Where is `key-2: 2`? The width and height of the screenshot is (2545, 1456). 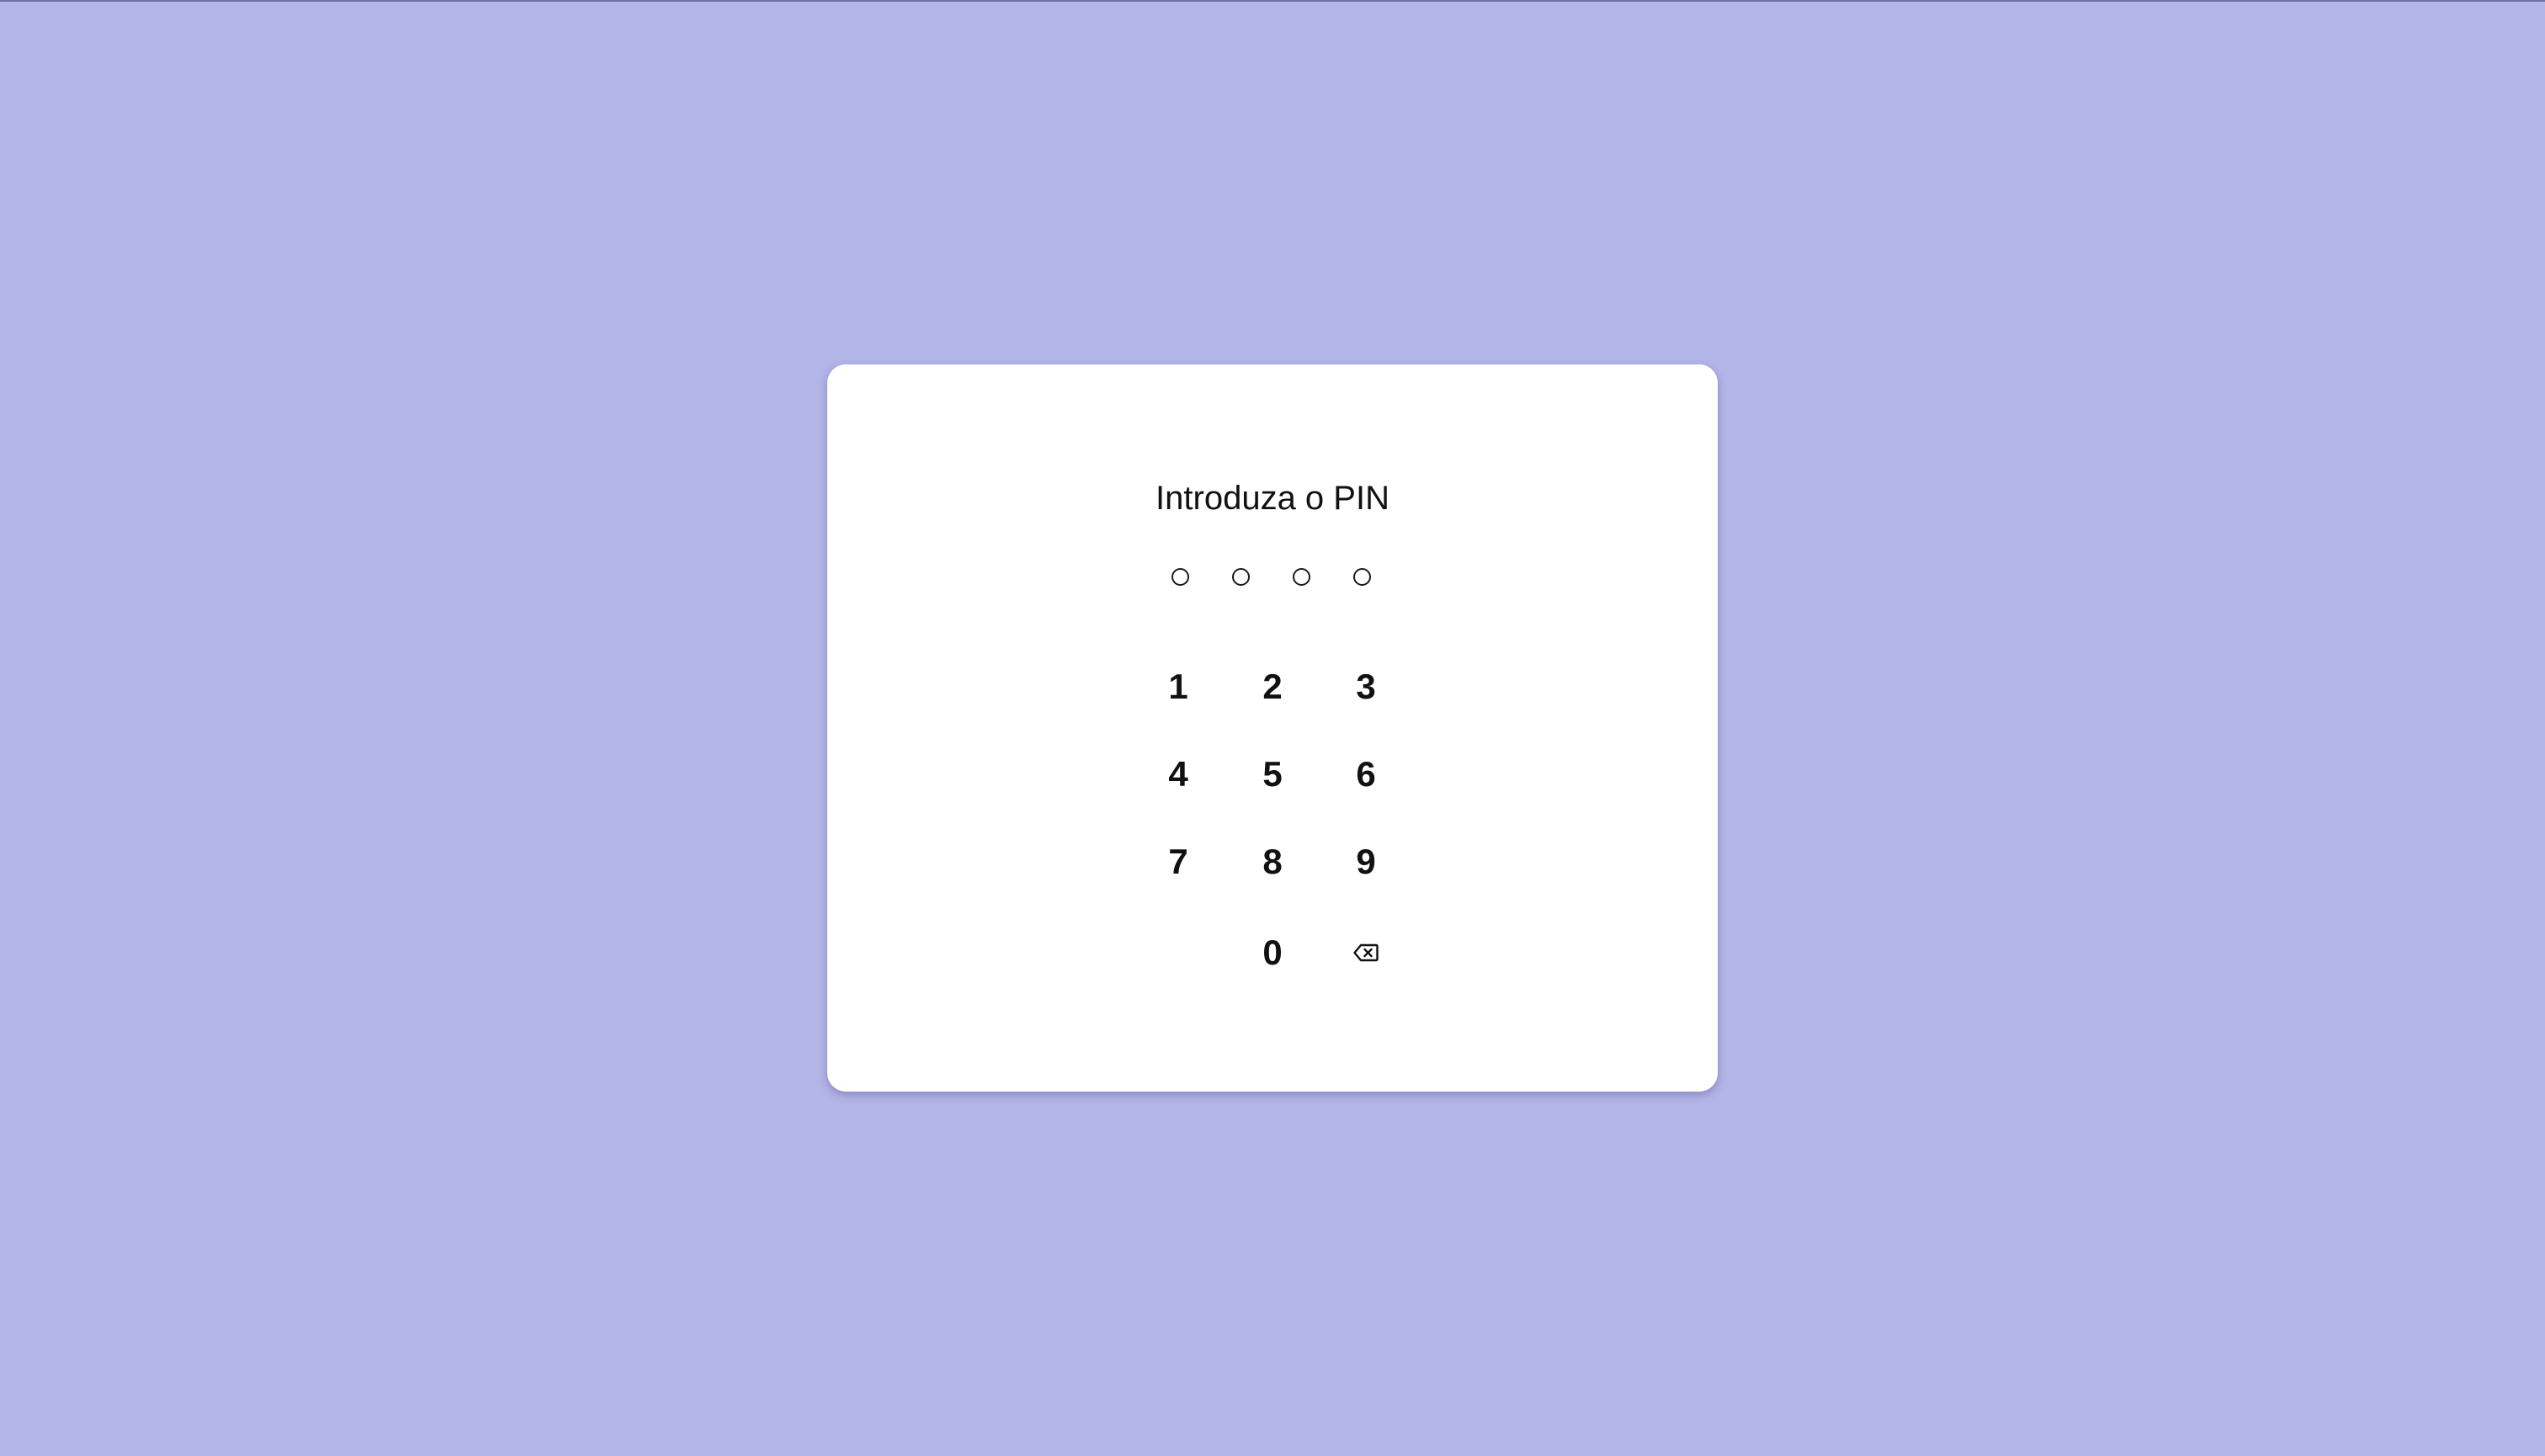 key-2: 2 is located at coordinates (1273, 686).